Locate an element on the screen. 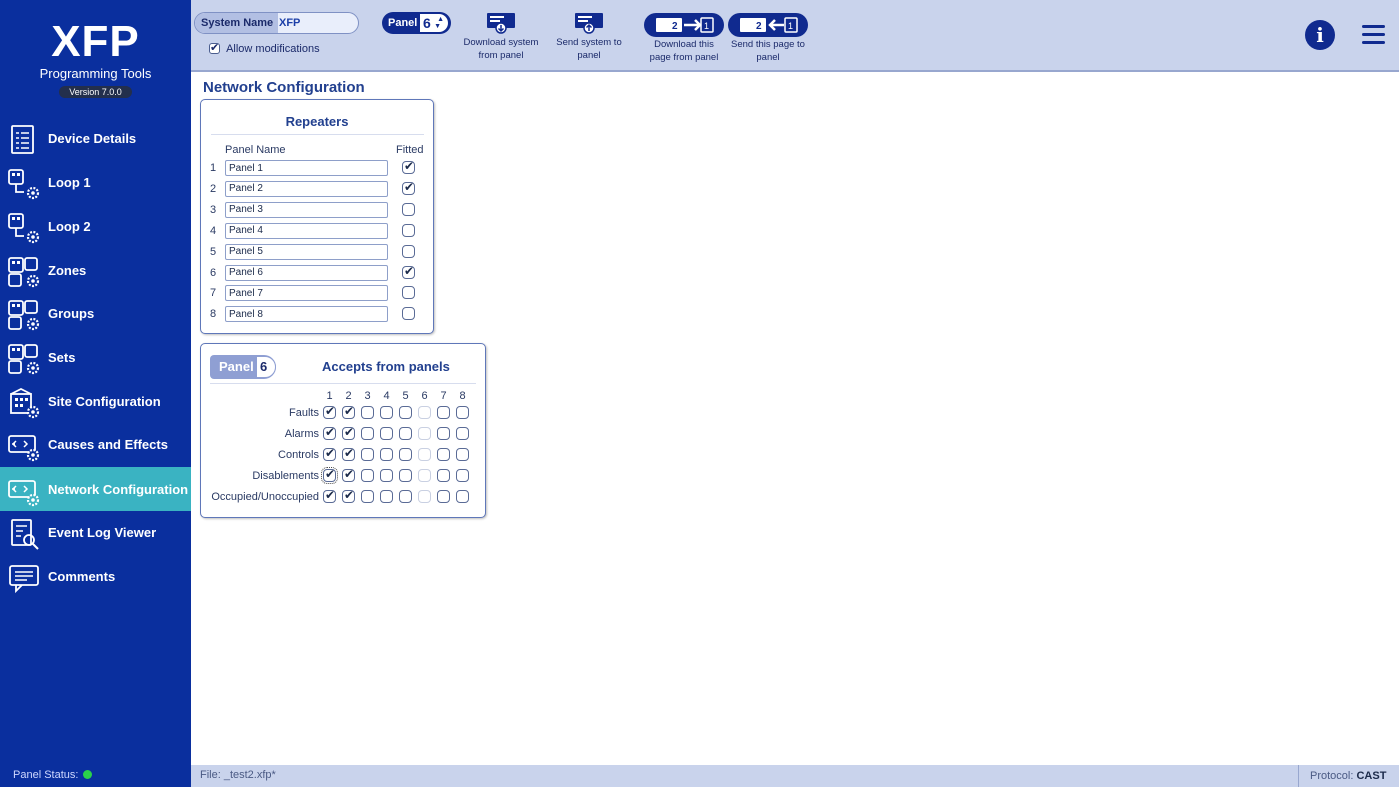  send-page-button: 2 1 Send this page to panel is located at coordinates (768, 38).